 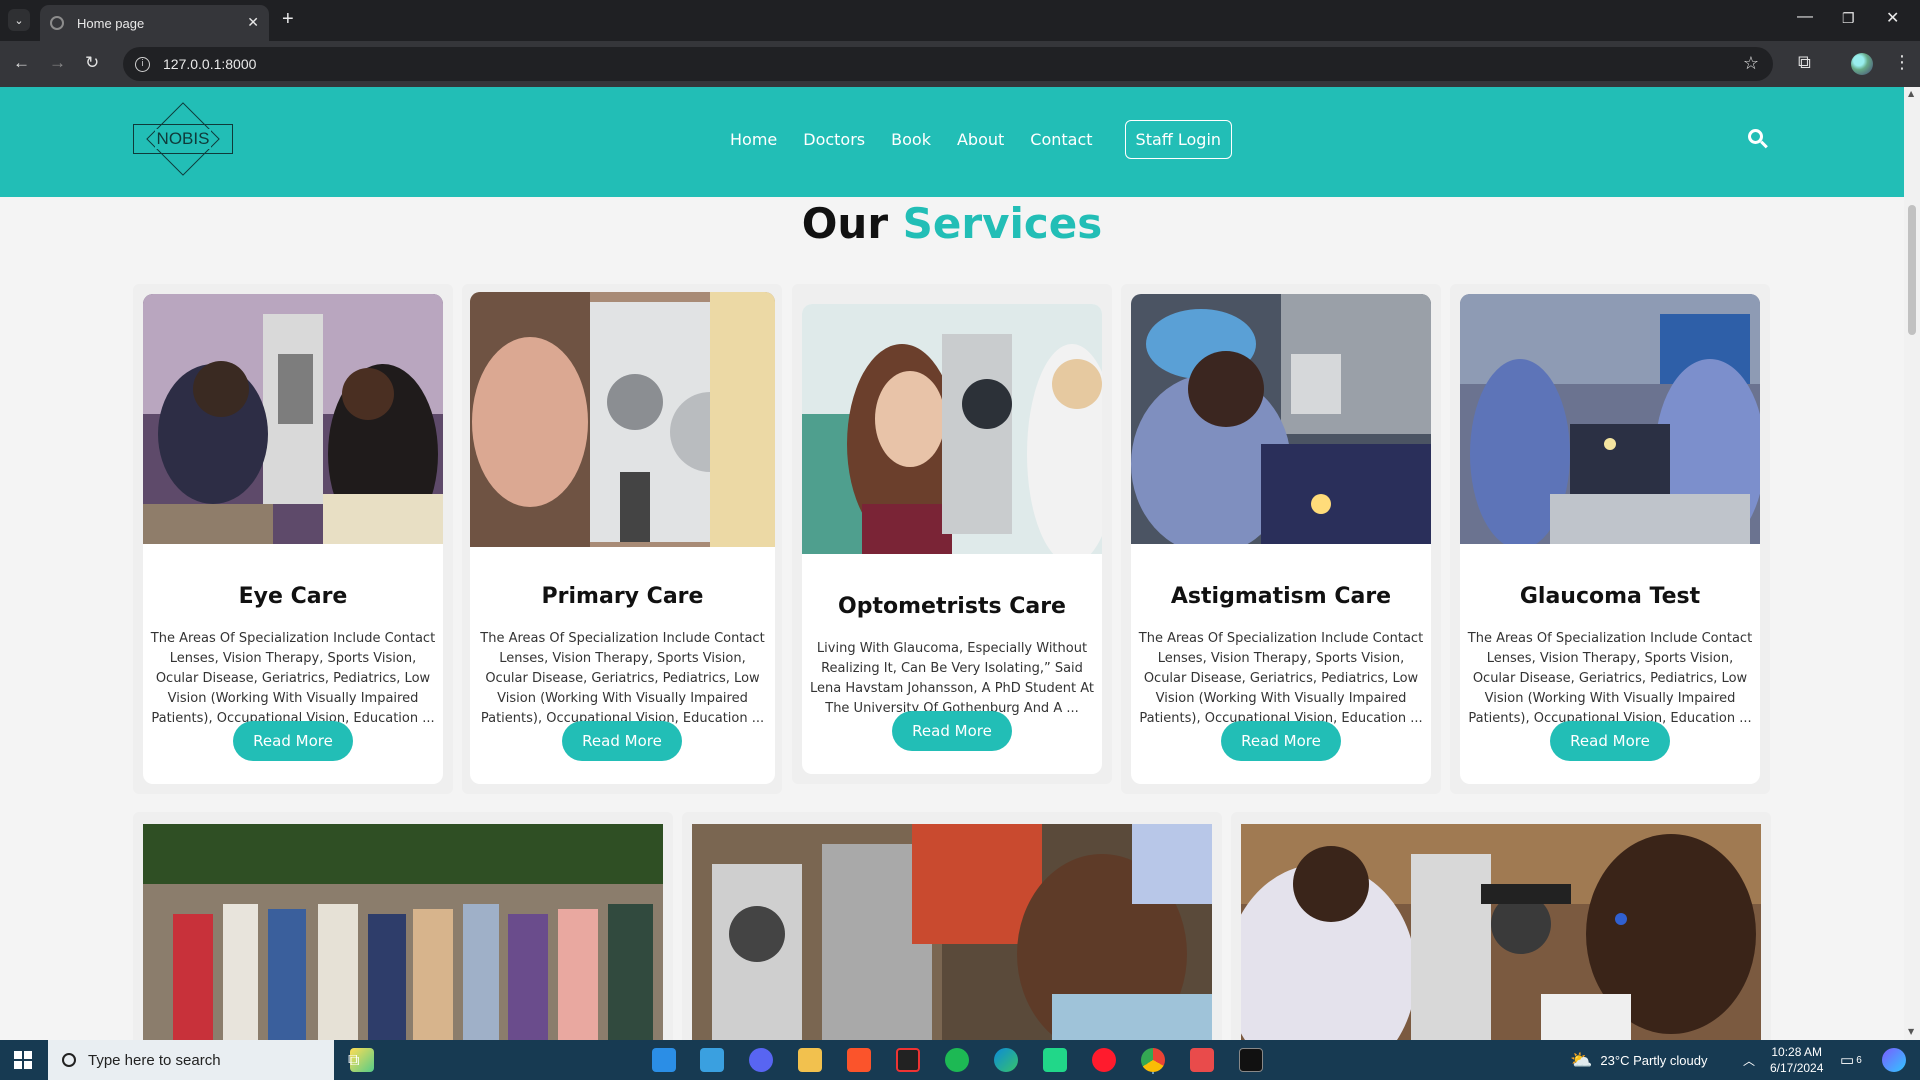 What do you see at coordinates (1153, 1060) in the screenshot?
I see `chrome-icon` at bounding box center [1153, 1060].